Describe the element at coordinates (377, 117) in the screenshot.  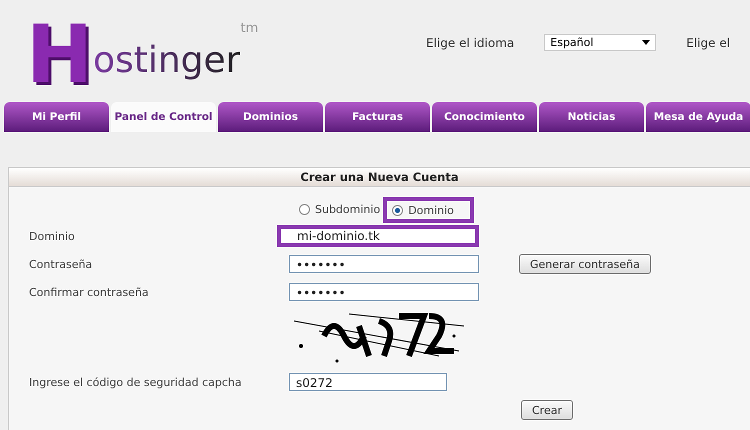
I see `nav-tab: Facturas` at that location.